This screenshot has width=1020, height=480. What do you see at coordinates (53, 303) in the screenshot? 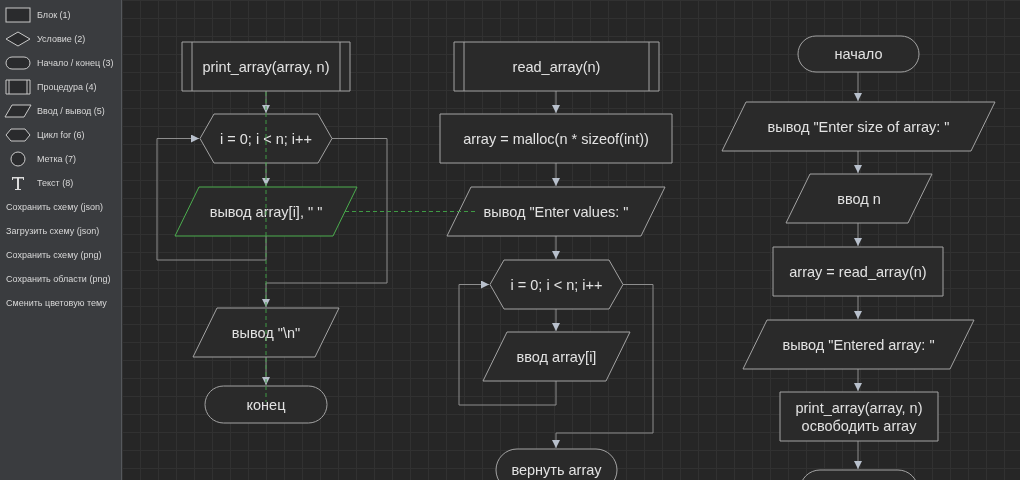
I see `menu-action: Сменить цветовую тему` at bounding box center [53, 303].